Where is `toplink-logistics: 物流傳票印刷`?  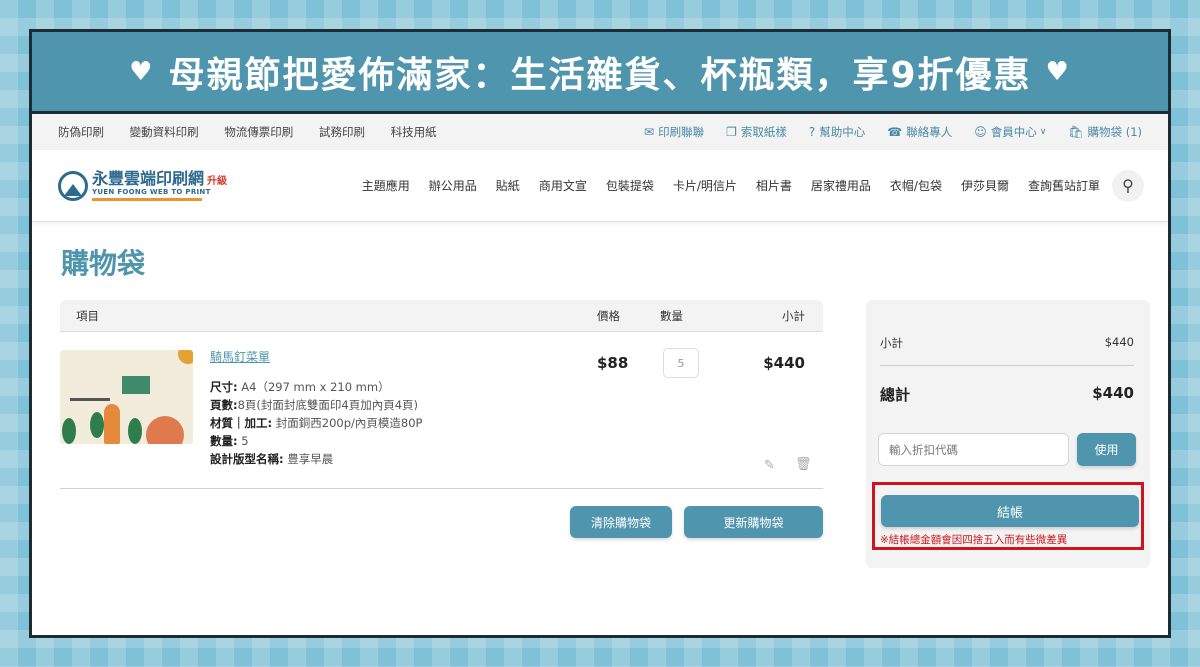
toplink-logistics: 物流傳票印刷 is located at coordinates (258, 132).